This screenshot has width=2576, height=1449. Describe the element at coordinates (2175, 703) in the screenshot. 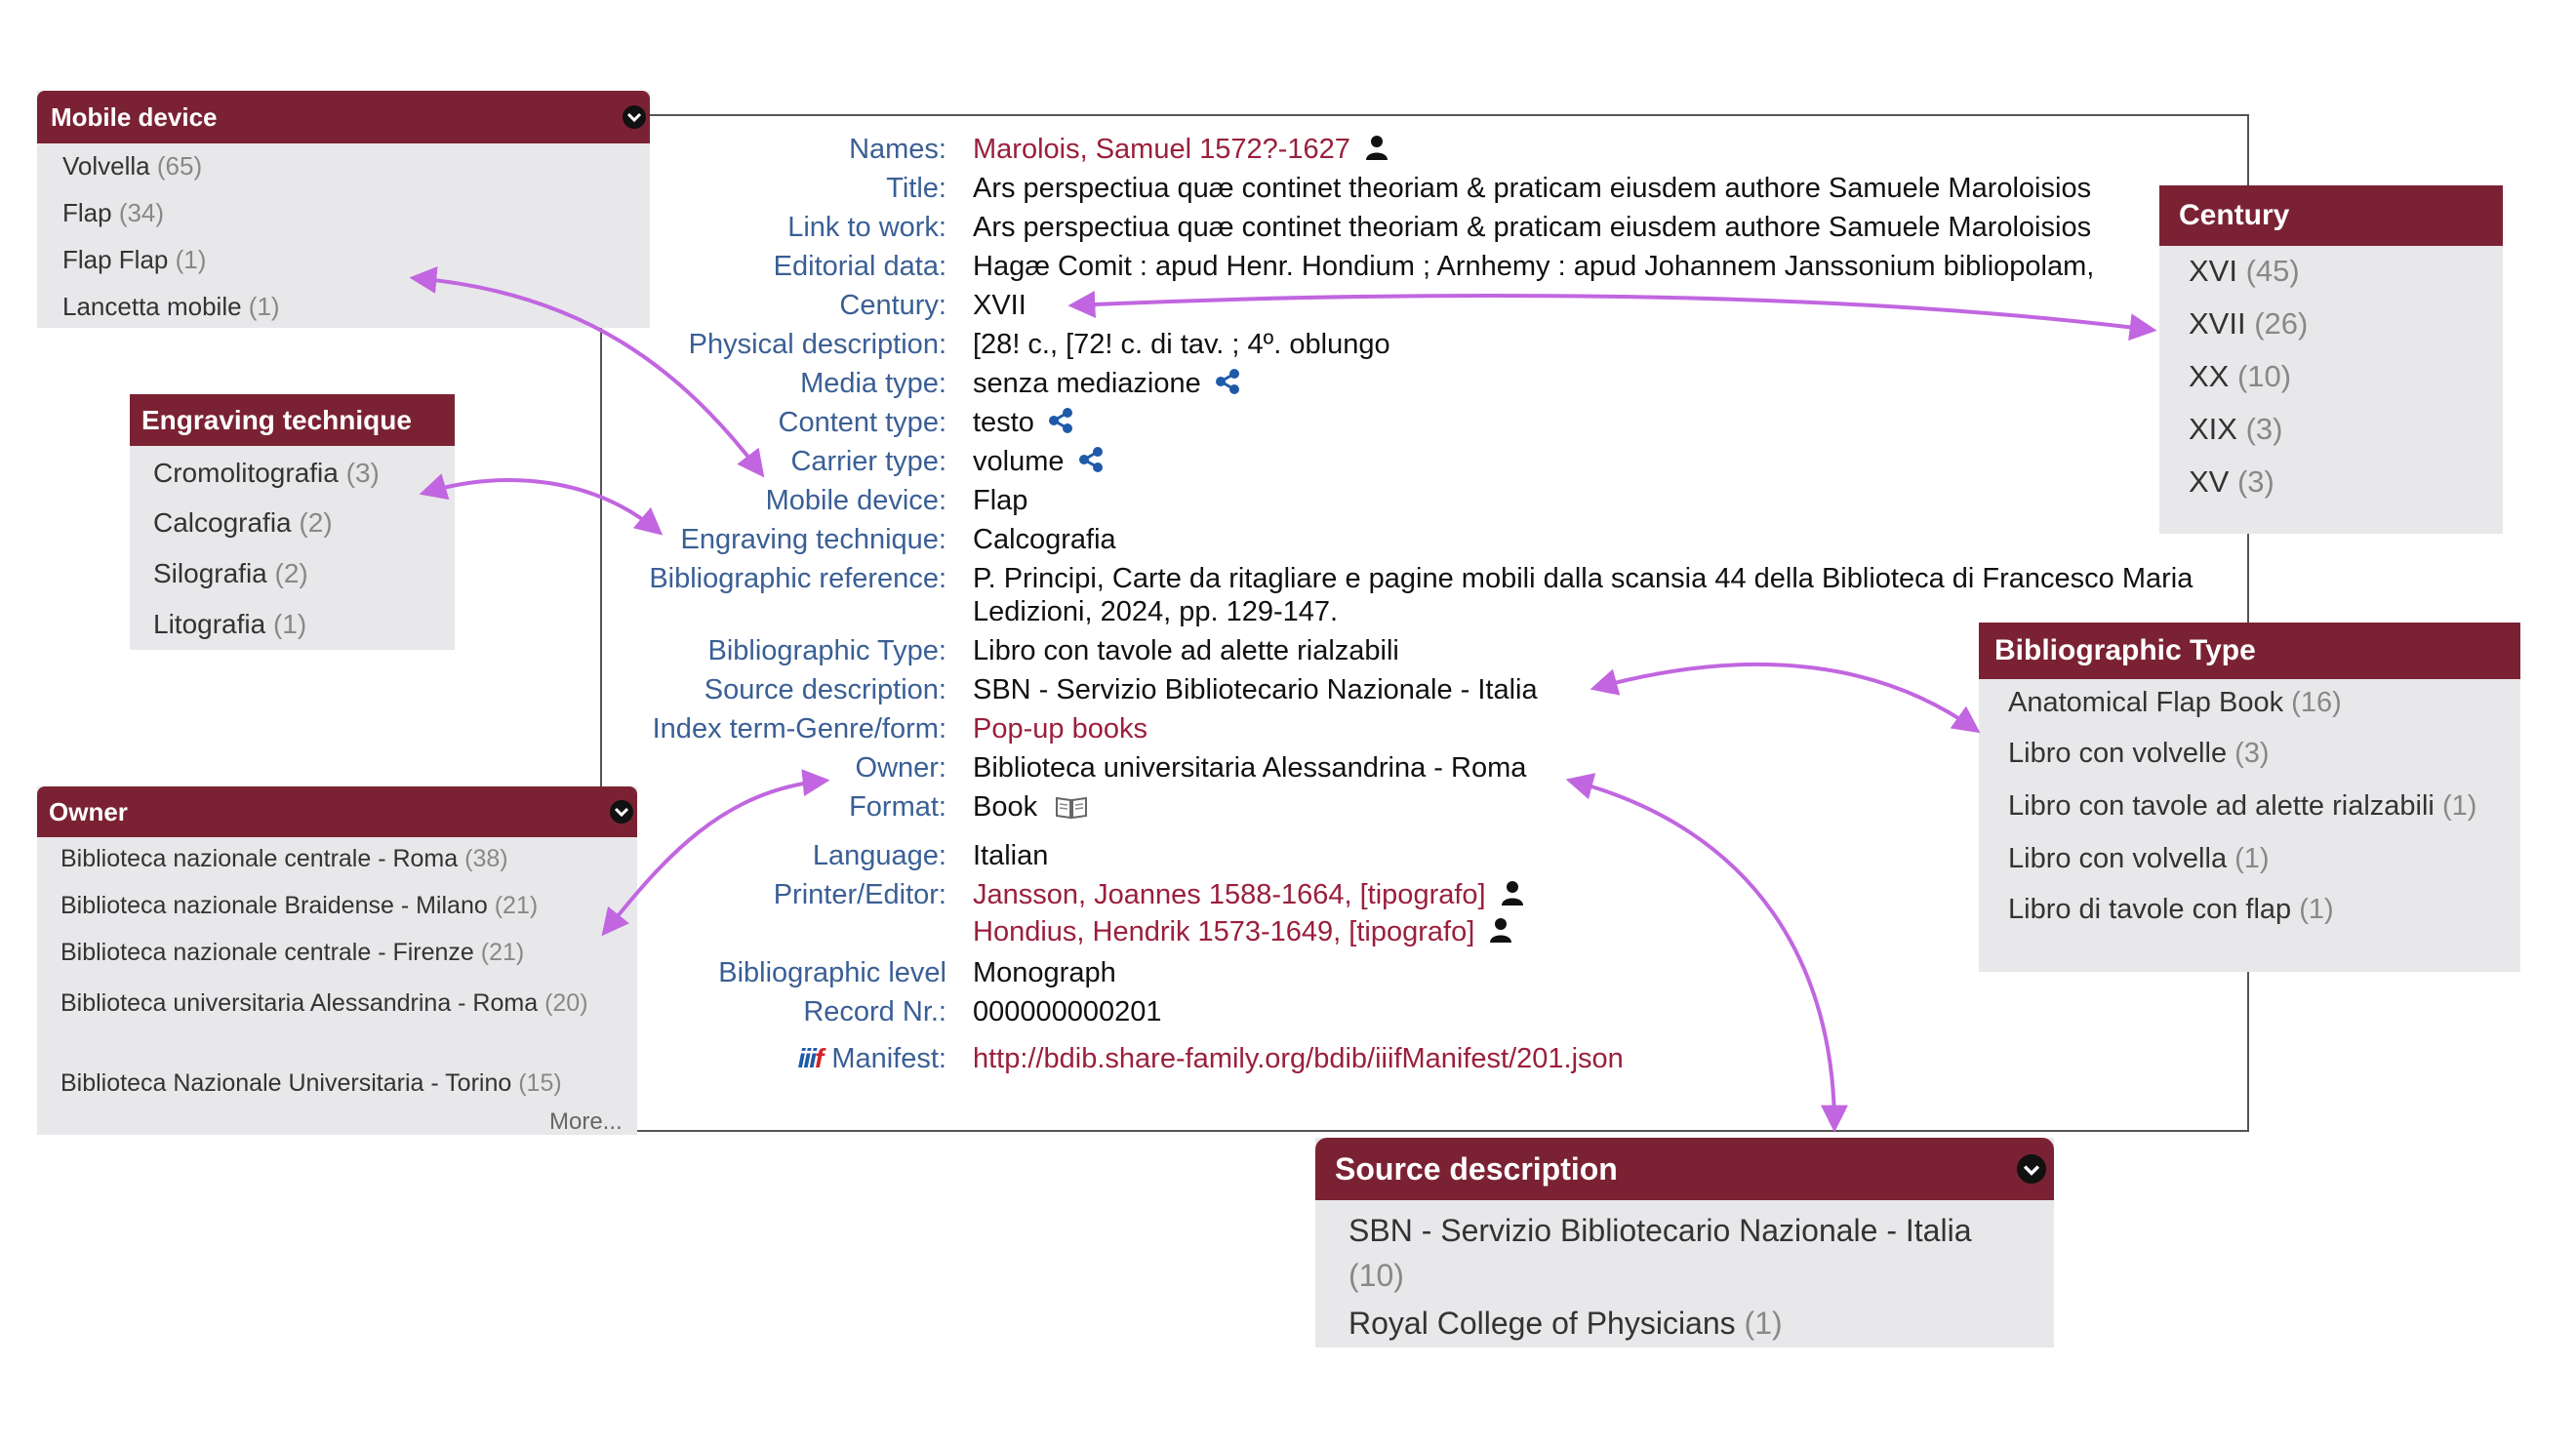

I see `facet-item: Anatomical Flap Book (16)` at that location.